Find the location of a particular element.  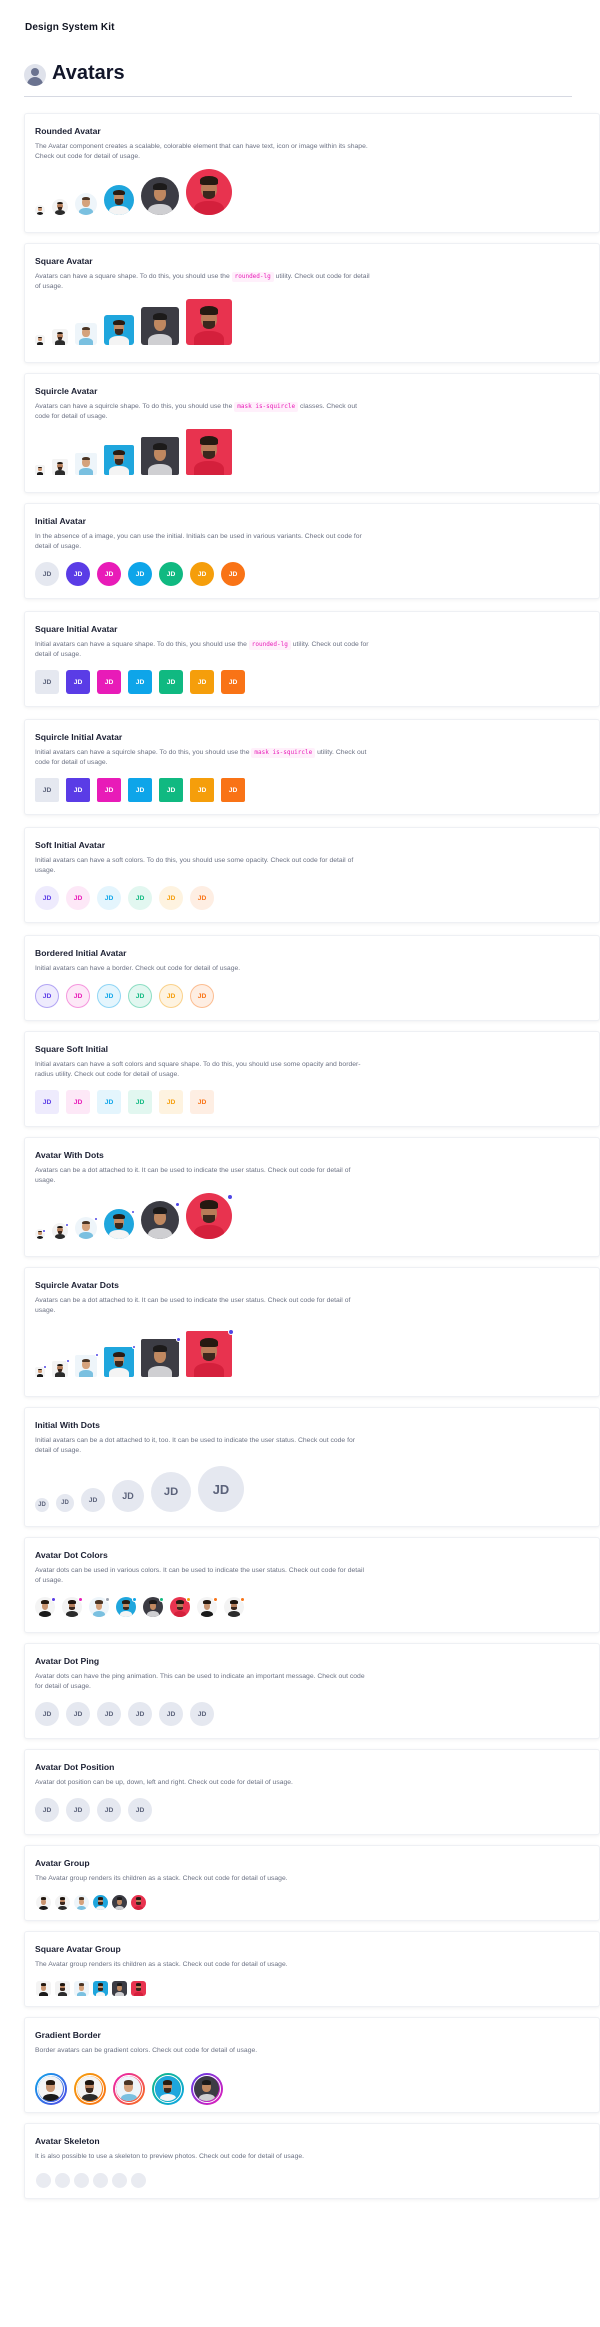

card-title: Gradient Border is located at coordinates (68, 2035).